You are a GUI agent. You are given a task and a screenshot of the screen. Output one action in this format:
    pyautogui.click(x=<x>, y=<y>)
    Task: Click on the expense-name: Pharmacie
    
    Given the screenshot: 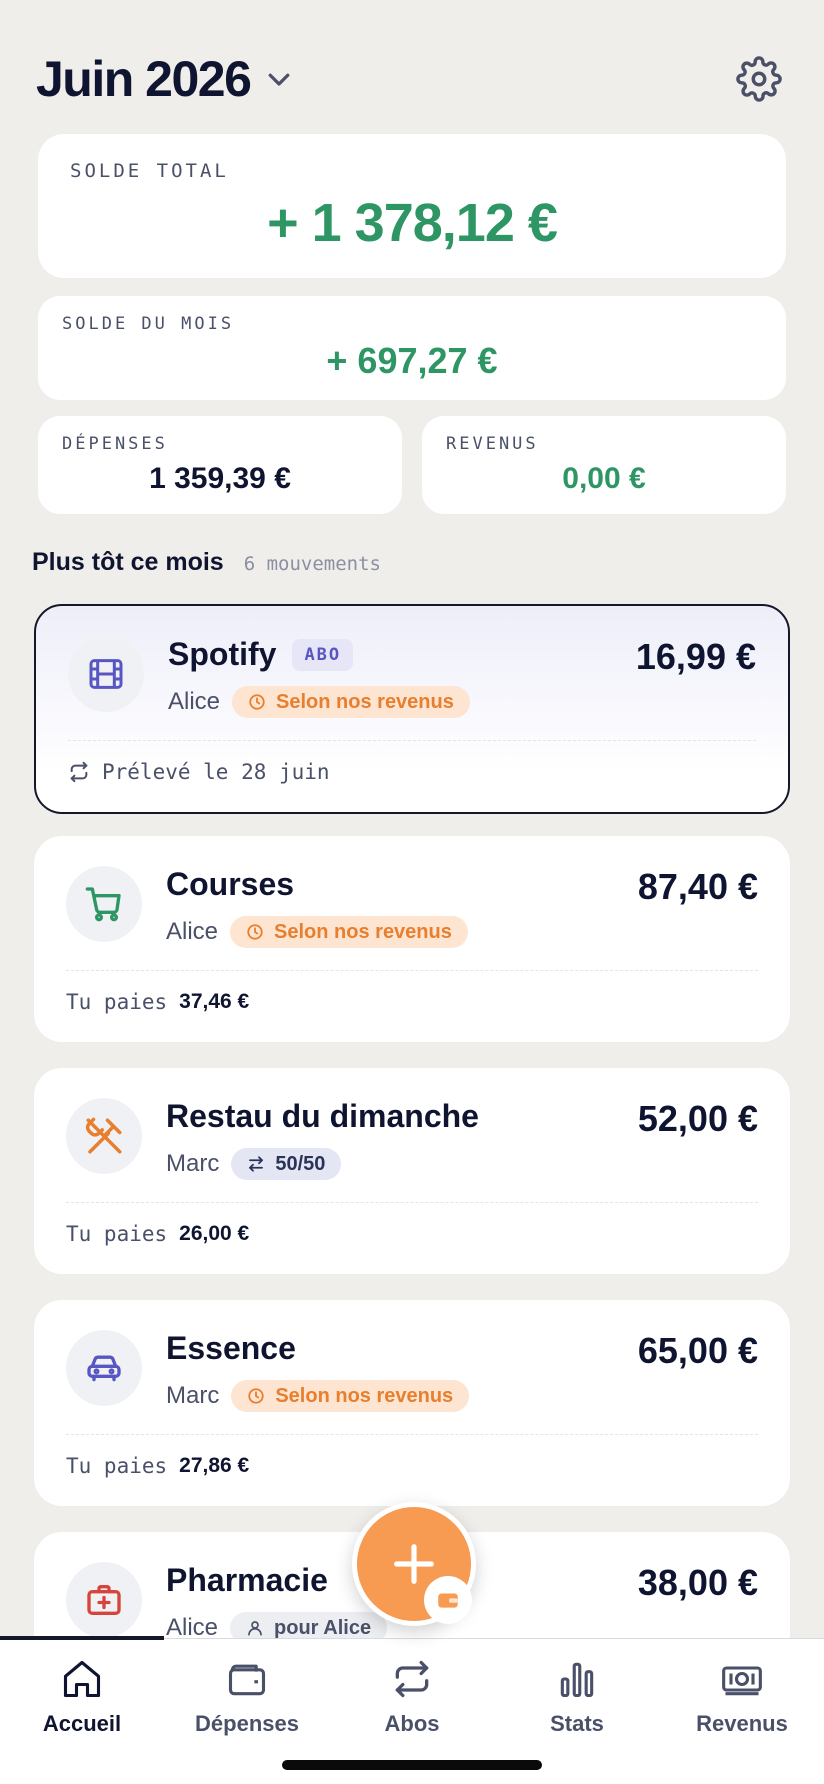 What is the action you would take?
    pyautogui.click(x=247, y=1580)
    